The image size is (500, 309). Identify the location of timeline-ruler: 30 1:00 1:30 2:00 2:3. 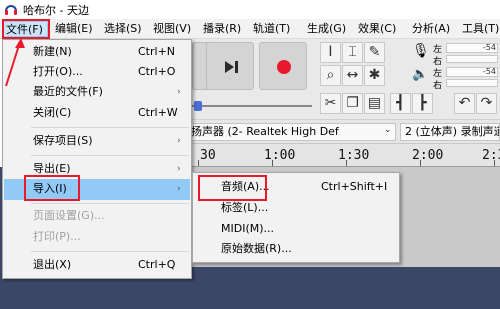
(343, 155).